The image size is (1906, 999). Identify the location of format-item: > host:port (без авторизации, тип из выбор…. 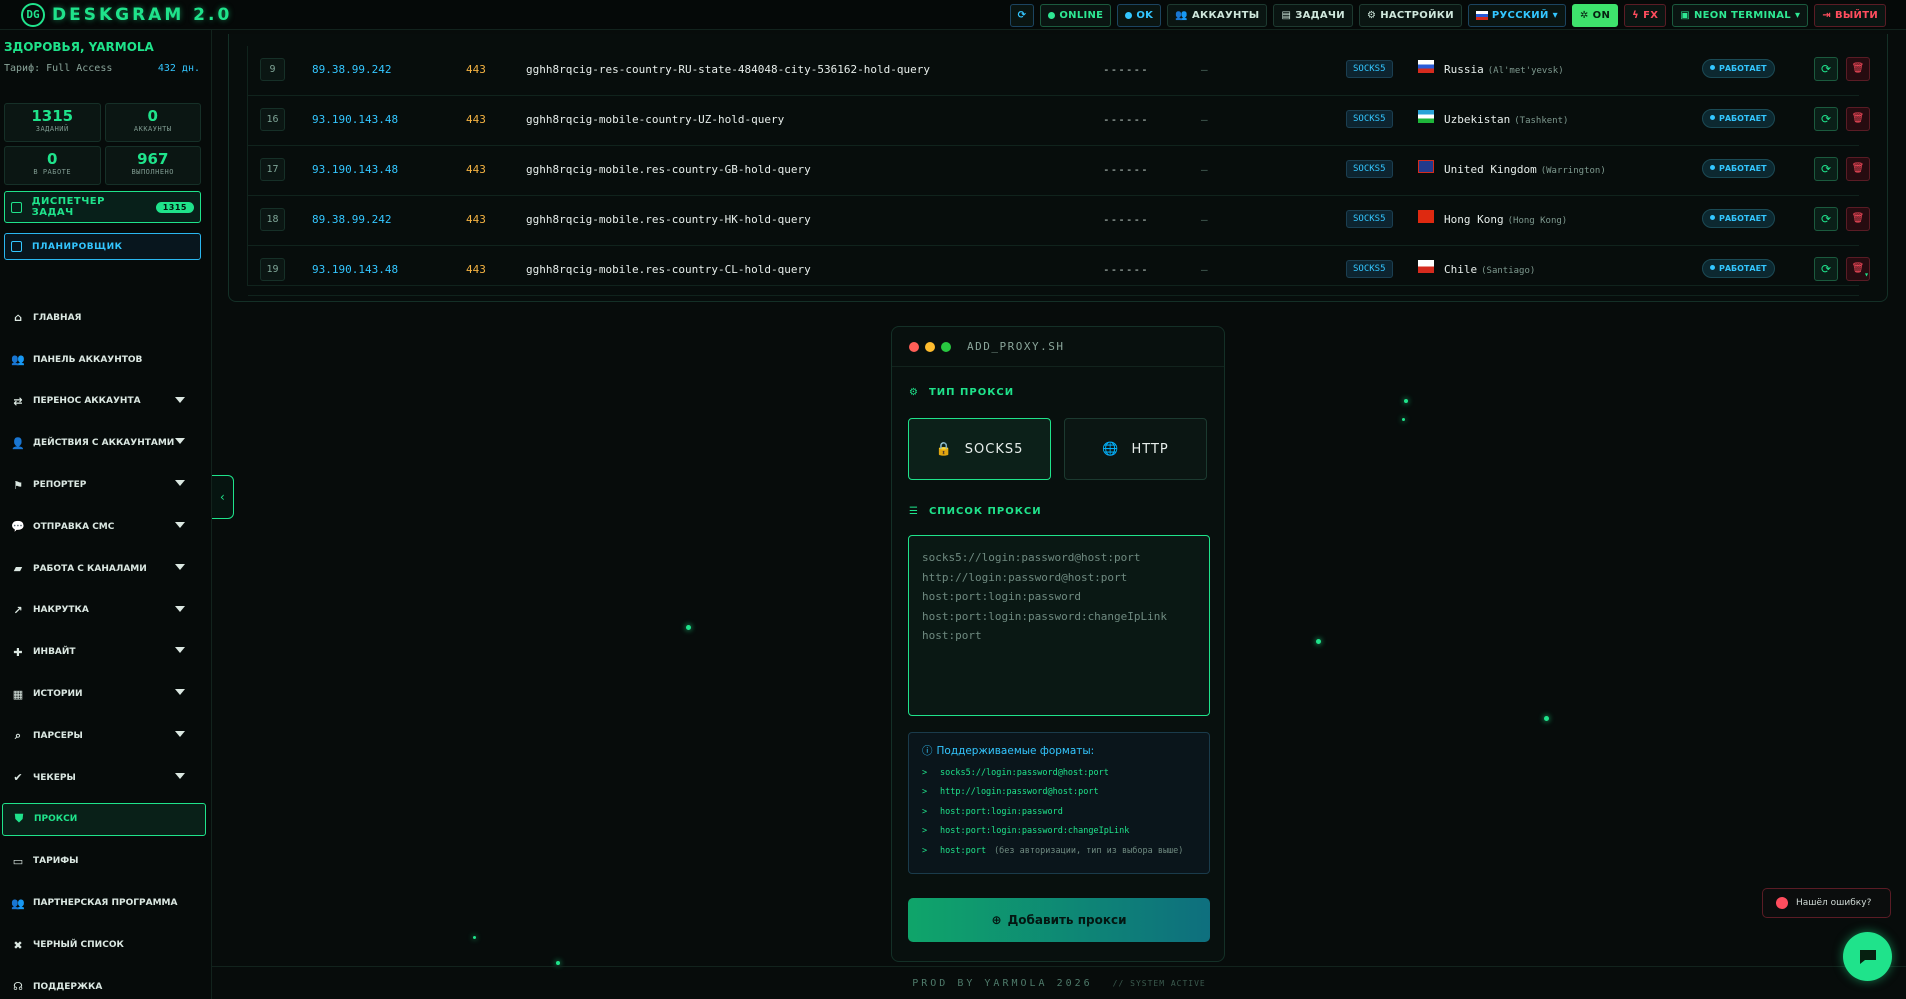
(1059, 851).